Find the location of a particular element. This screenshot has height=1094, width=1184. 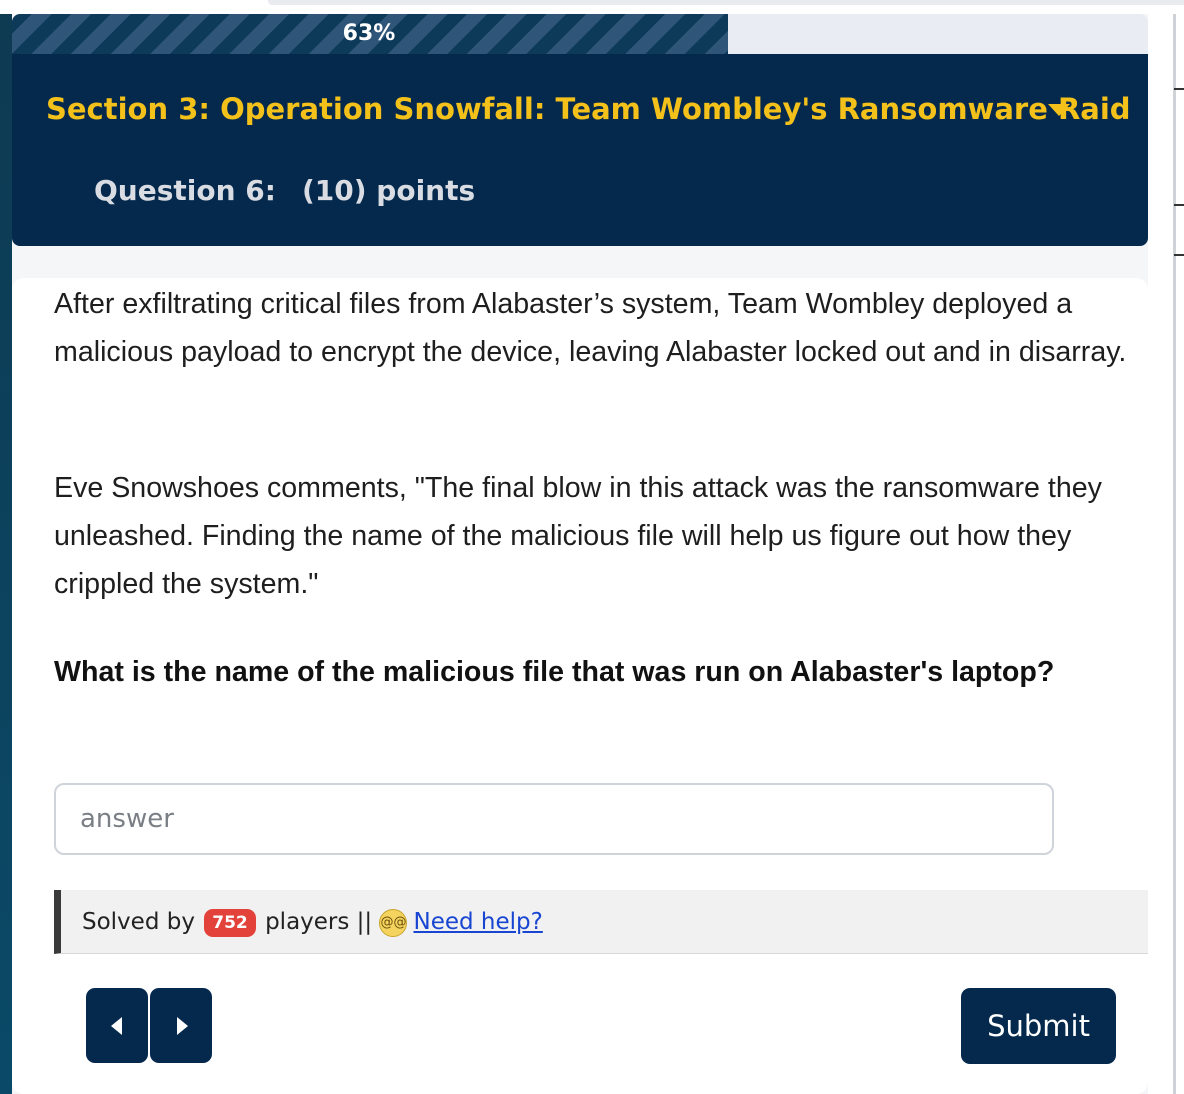

caret-left-icon is located at coordinates (116, 1026).